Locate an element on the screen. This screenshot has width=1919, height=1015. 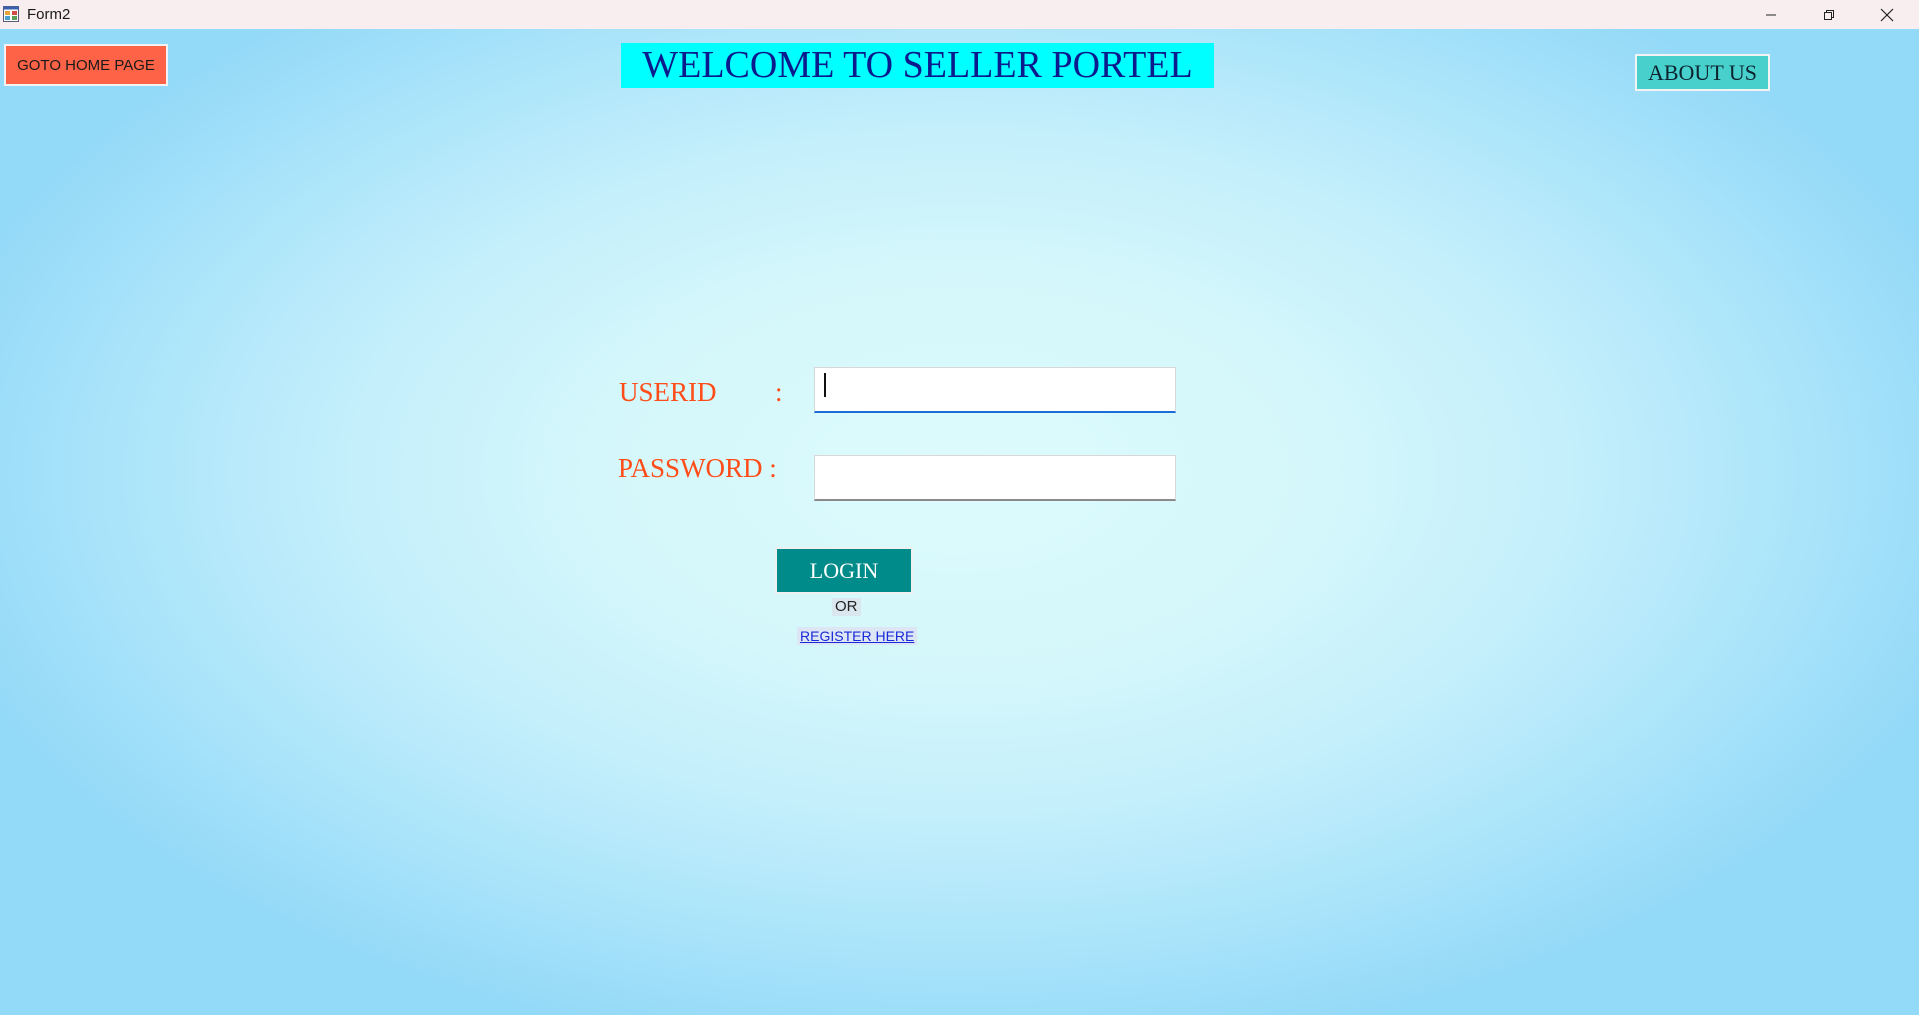
password-label: PASSWORD : is located at coordinates (697, 468).